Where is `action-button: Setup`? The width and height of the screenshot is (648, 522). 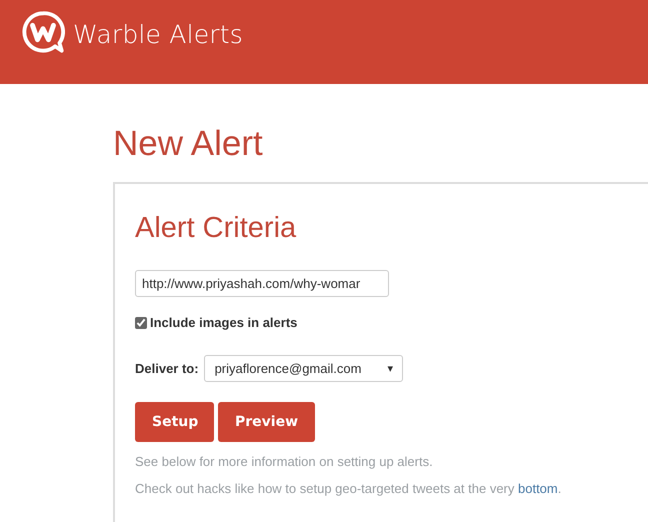
action-button: Setup is located at coordinates (174, 422).